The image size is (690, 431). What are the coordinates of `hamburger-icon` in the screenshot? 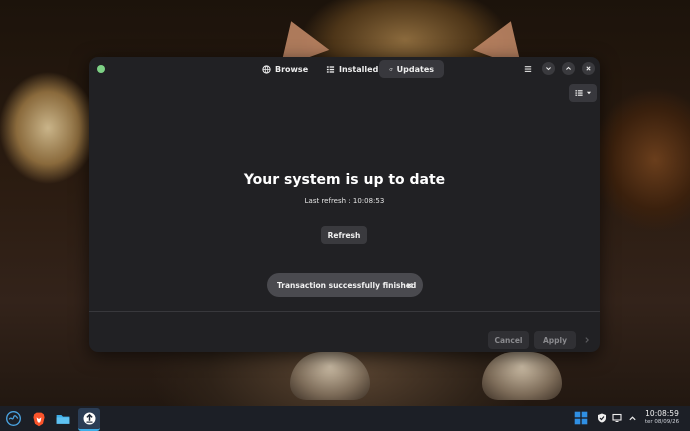 It's located at (527, 68).